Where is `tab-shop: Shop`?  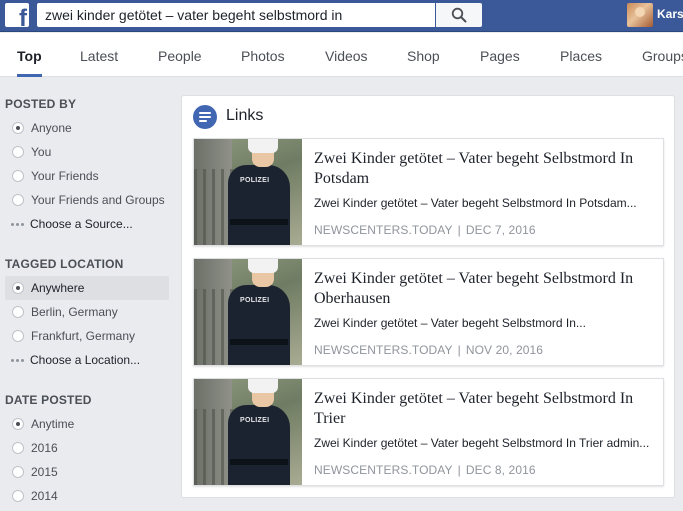
tab-shop: Shop is located at coordinates (423, 55).